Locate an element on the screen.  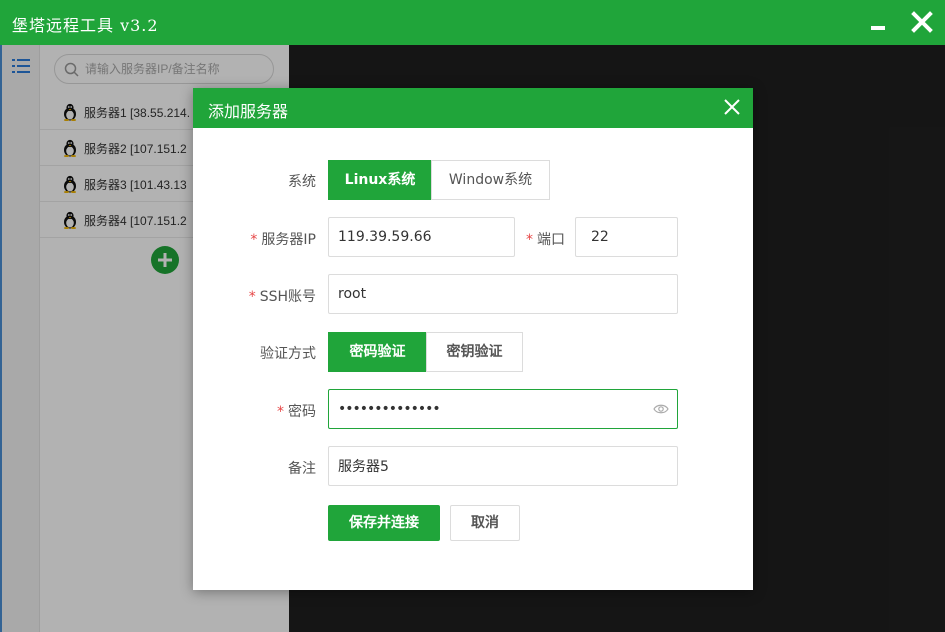
save-and-connect-button: 保存并连接 is located at coordinates (384, 523).